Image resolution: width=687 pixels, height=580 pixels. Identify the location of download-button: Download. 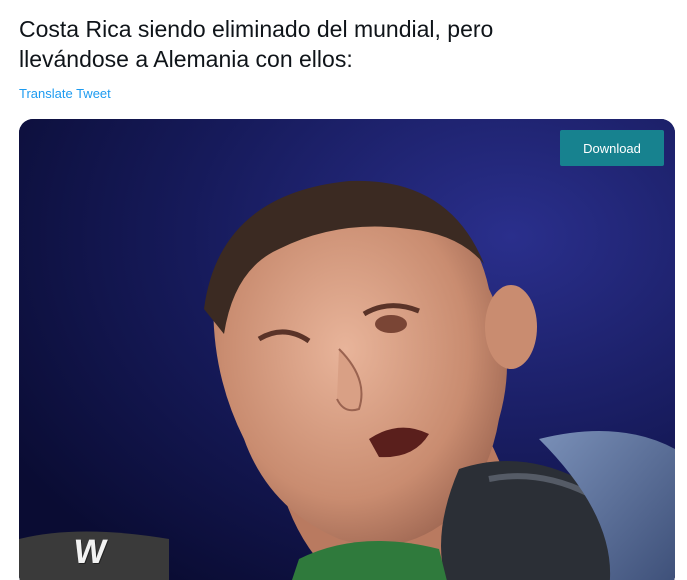
(612, 148).